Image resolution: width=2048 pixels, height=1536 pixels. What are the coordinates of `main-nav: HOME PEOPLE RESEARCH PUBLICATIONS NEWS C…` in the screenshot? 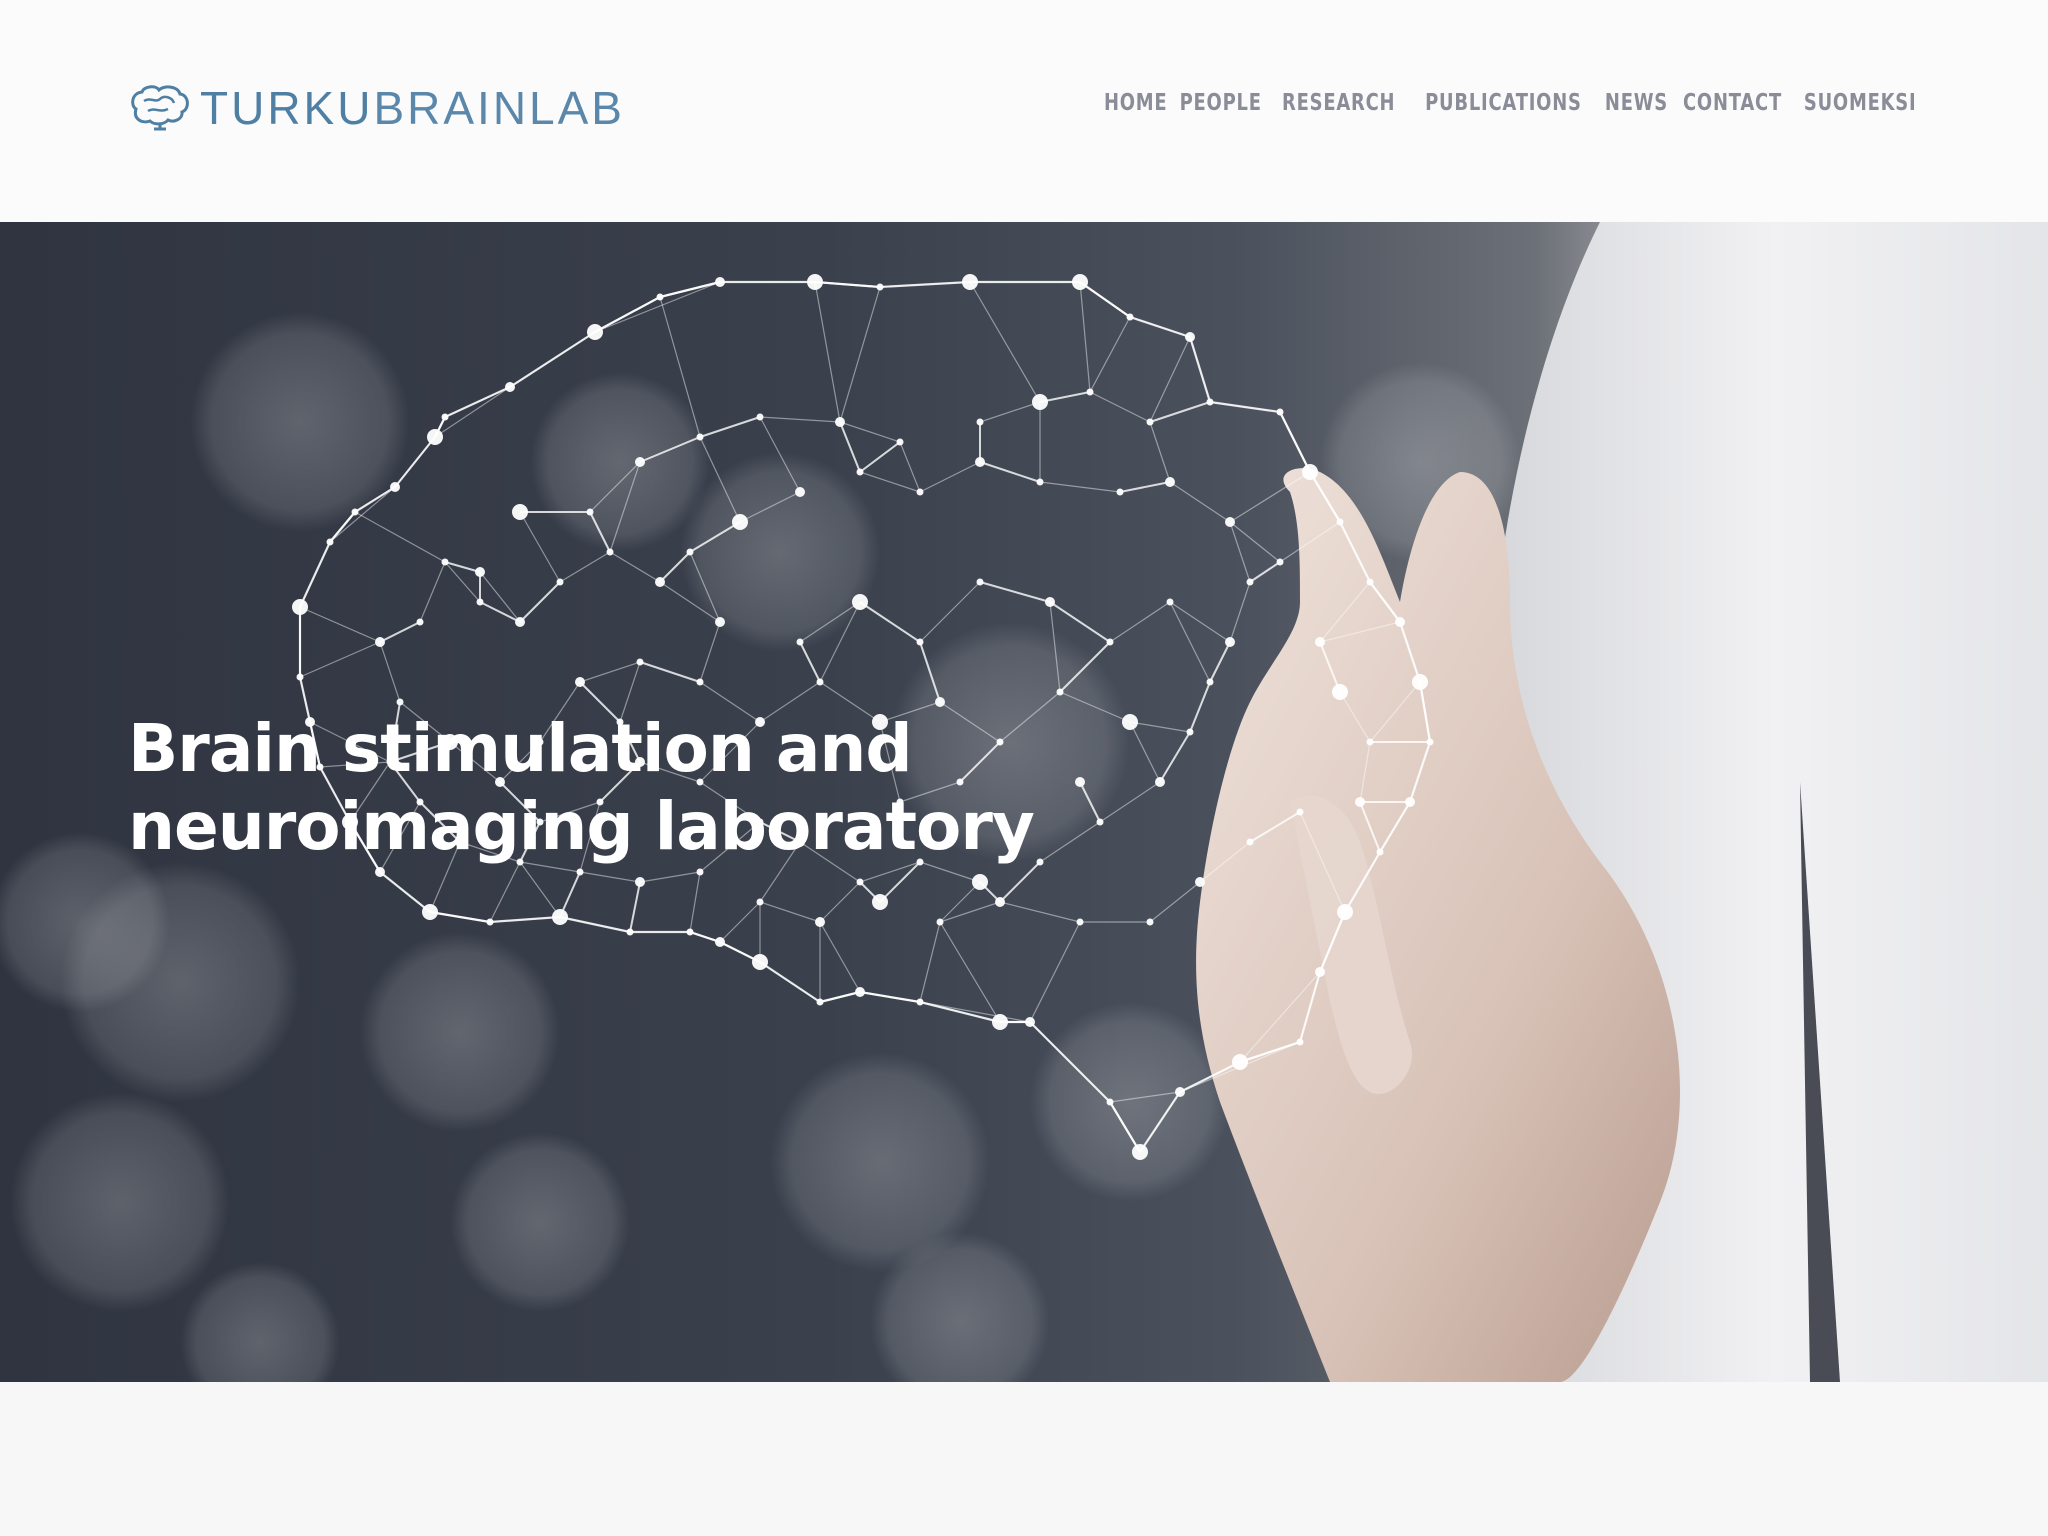 It's located at (1512, 103).